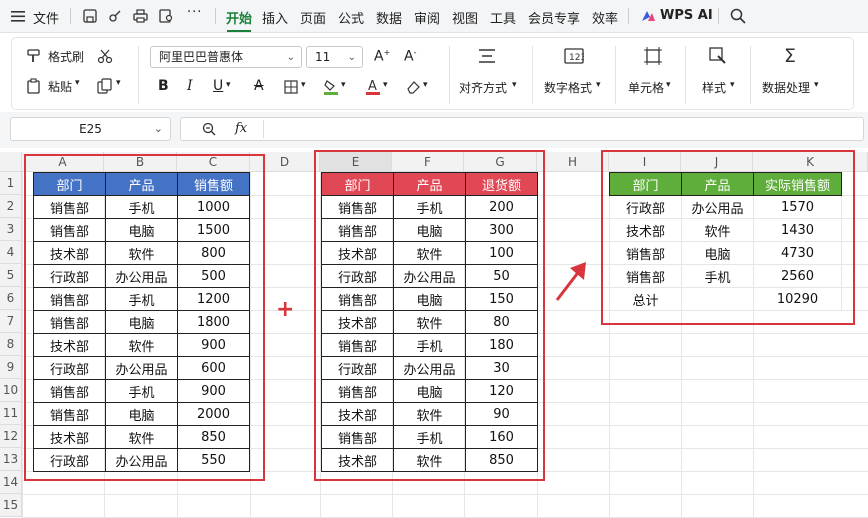 The width and height of the screenshot is (868, 518). Describe the element at coordinates (46, 17) in the screenshot. I see `file-menu: 文件` at that location.